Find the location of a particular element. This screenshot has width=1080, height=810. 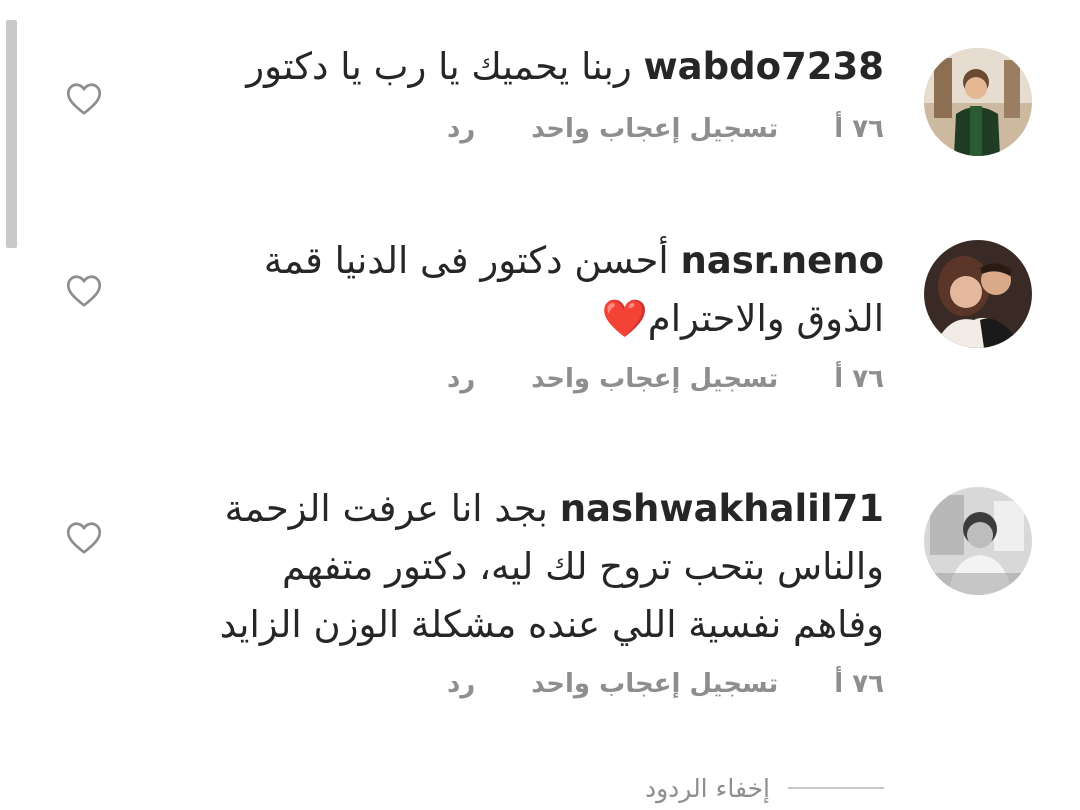

scrollbar is located at coordinates (11, 134).